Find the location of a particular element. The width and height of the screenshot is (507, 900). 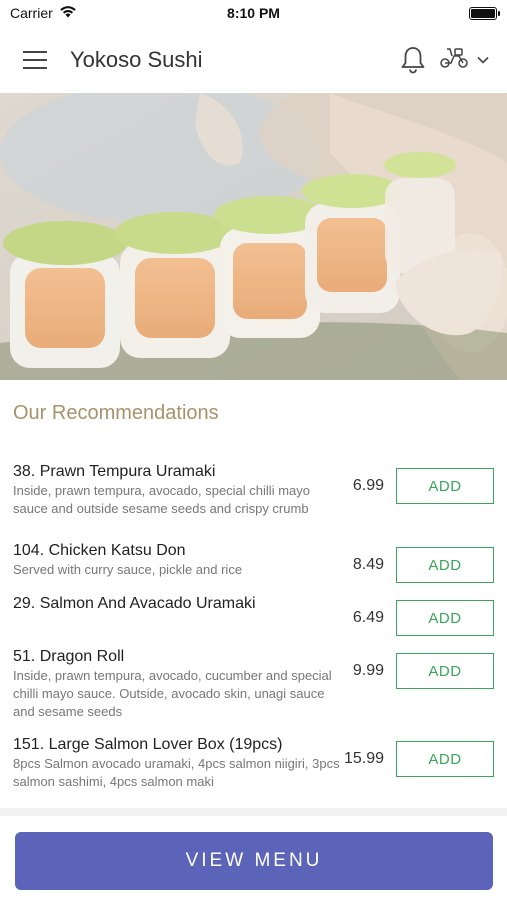

item-name: 51. Dragon Roll is located at coordinates (69, 656).